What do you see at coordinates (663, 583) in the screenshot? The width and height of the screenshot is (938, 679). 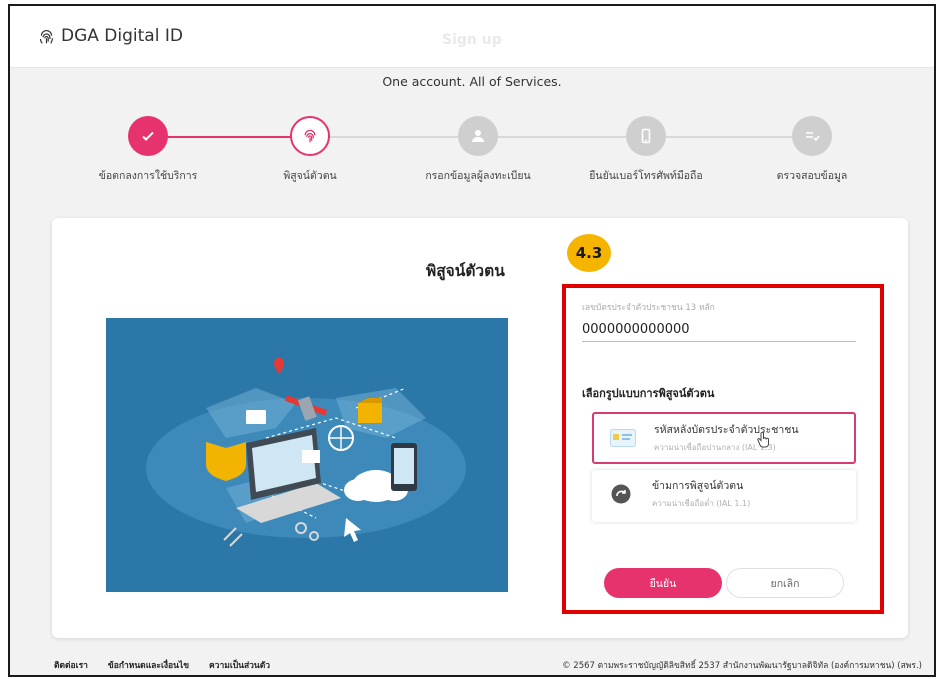 I see `confirm-button: ยืนยัน` at bounding box center [663, 583].